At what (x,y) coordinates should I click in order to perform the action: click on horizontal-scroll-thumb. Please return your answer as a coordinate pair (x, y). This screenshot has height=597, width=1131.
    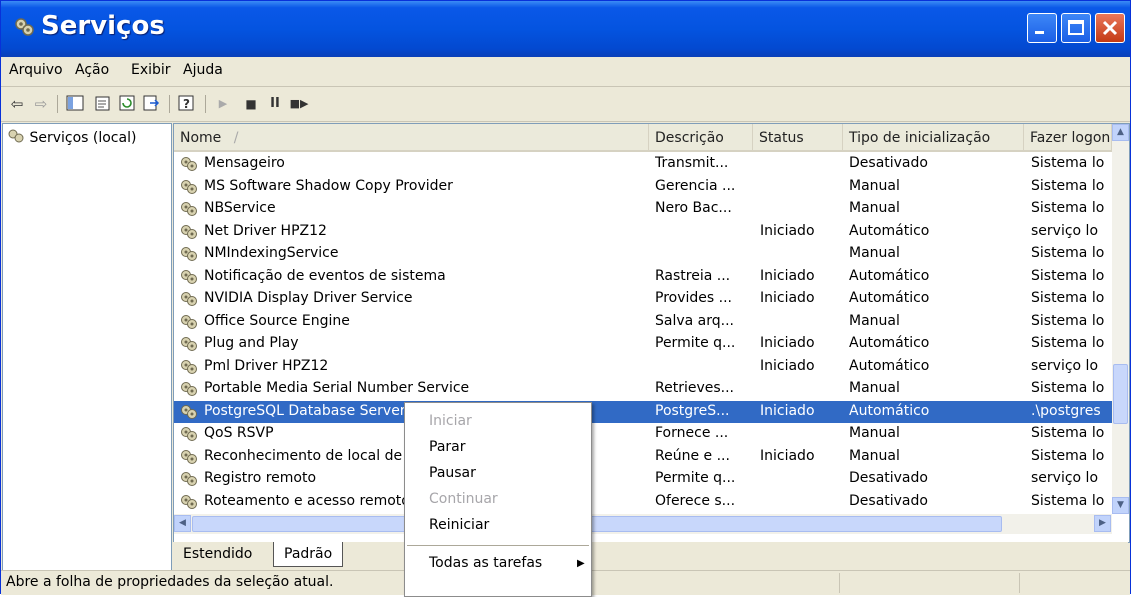
    Looking at the image, I should click on (597, 524).